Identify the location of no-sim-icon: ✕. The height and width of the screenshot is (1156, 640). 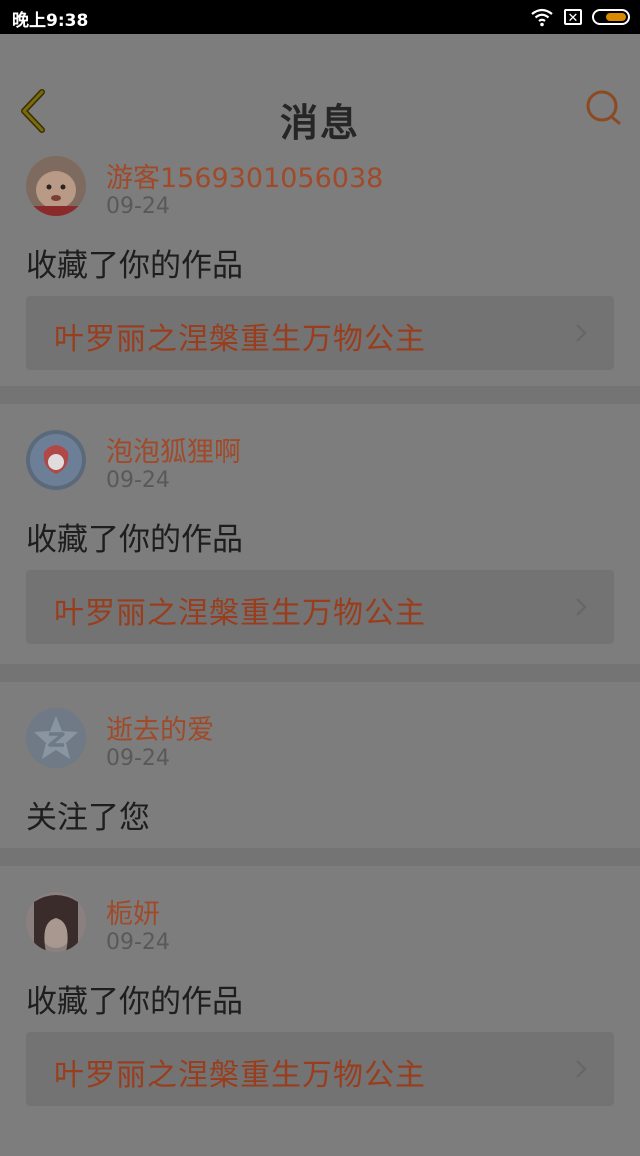
(573, 17).